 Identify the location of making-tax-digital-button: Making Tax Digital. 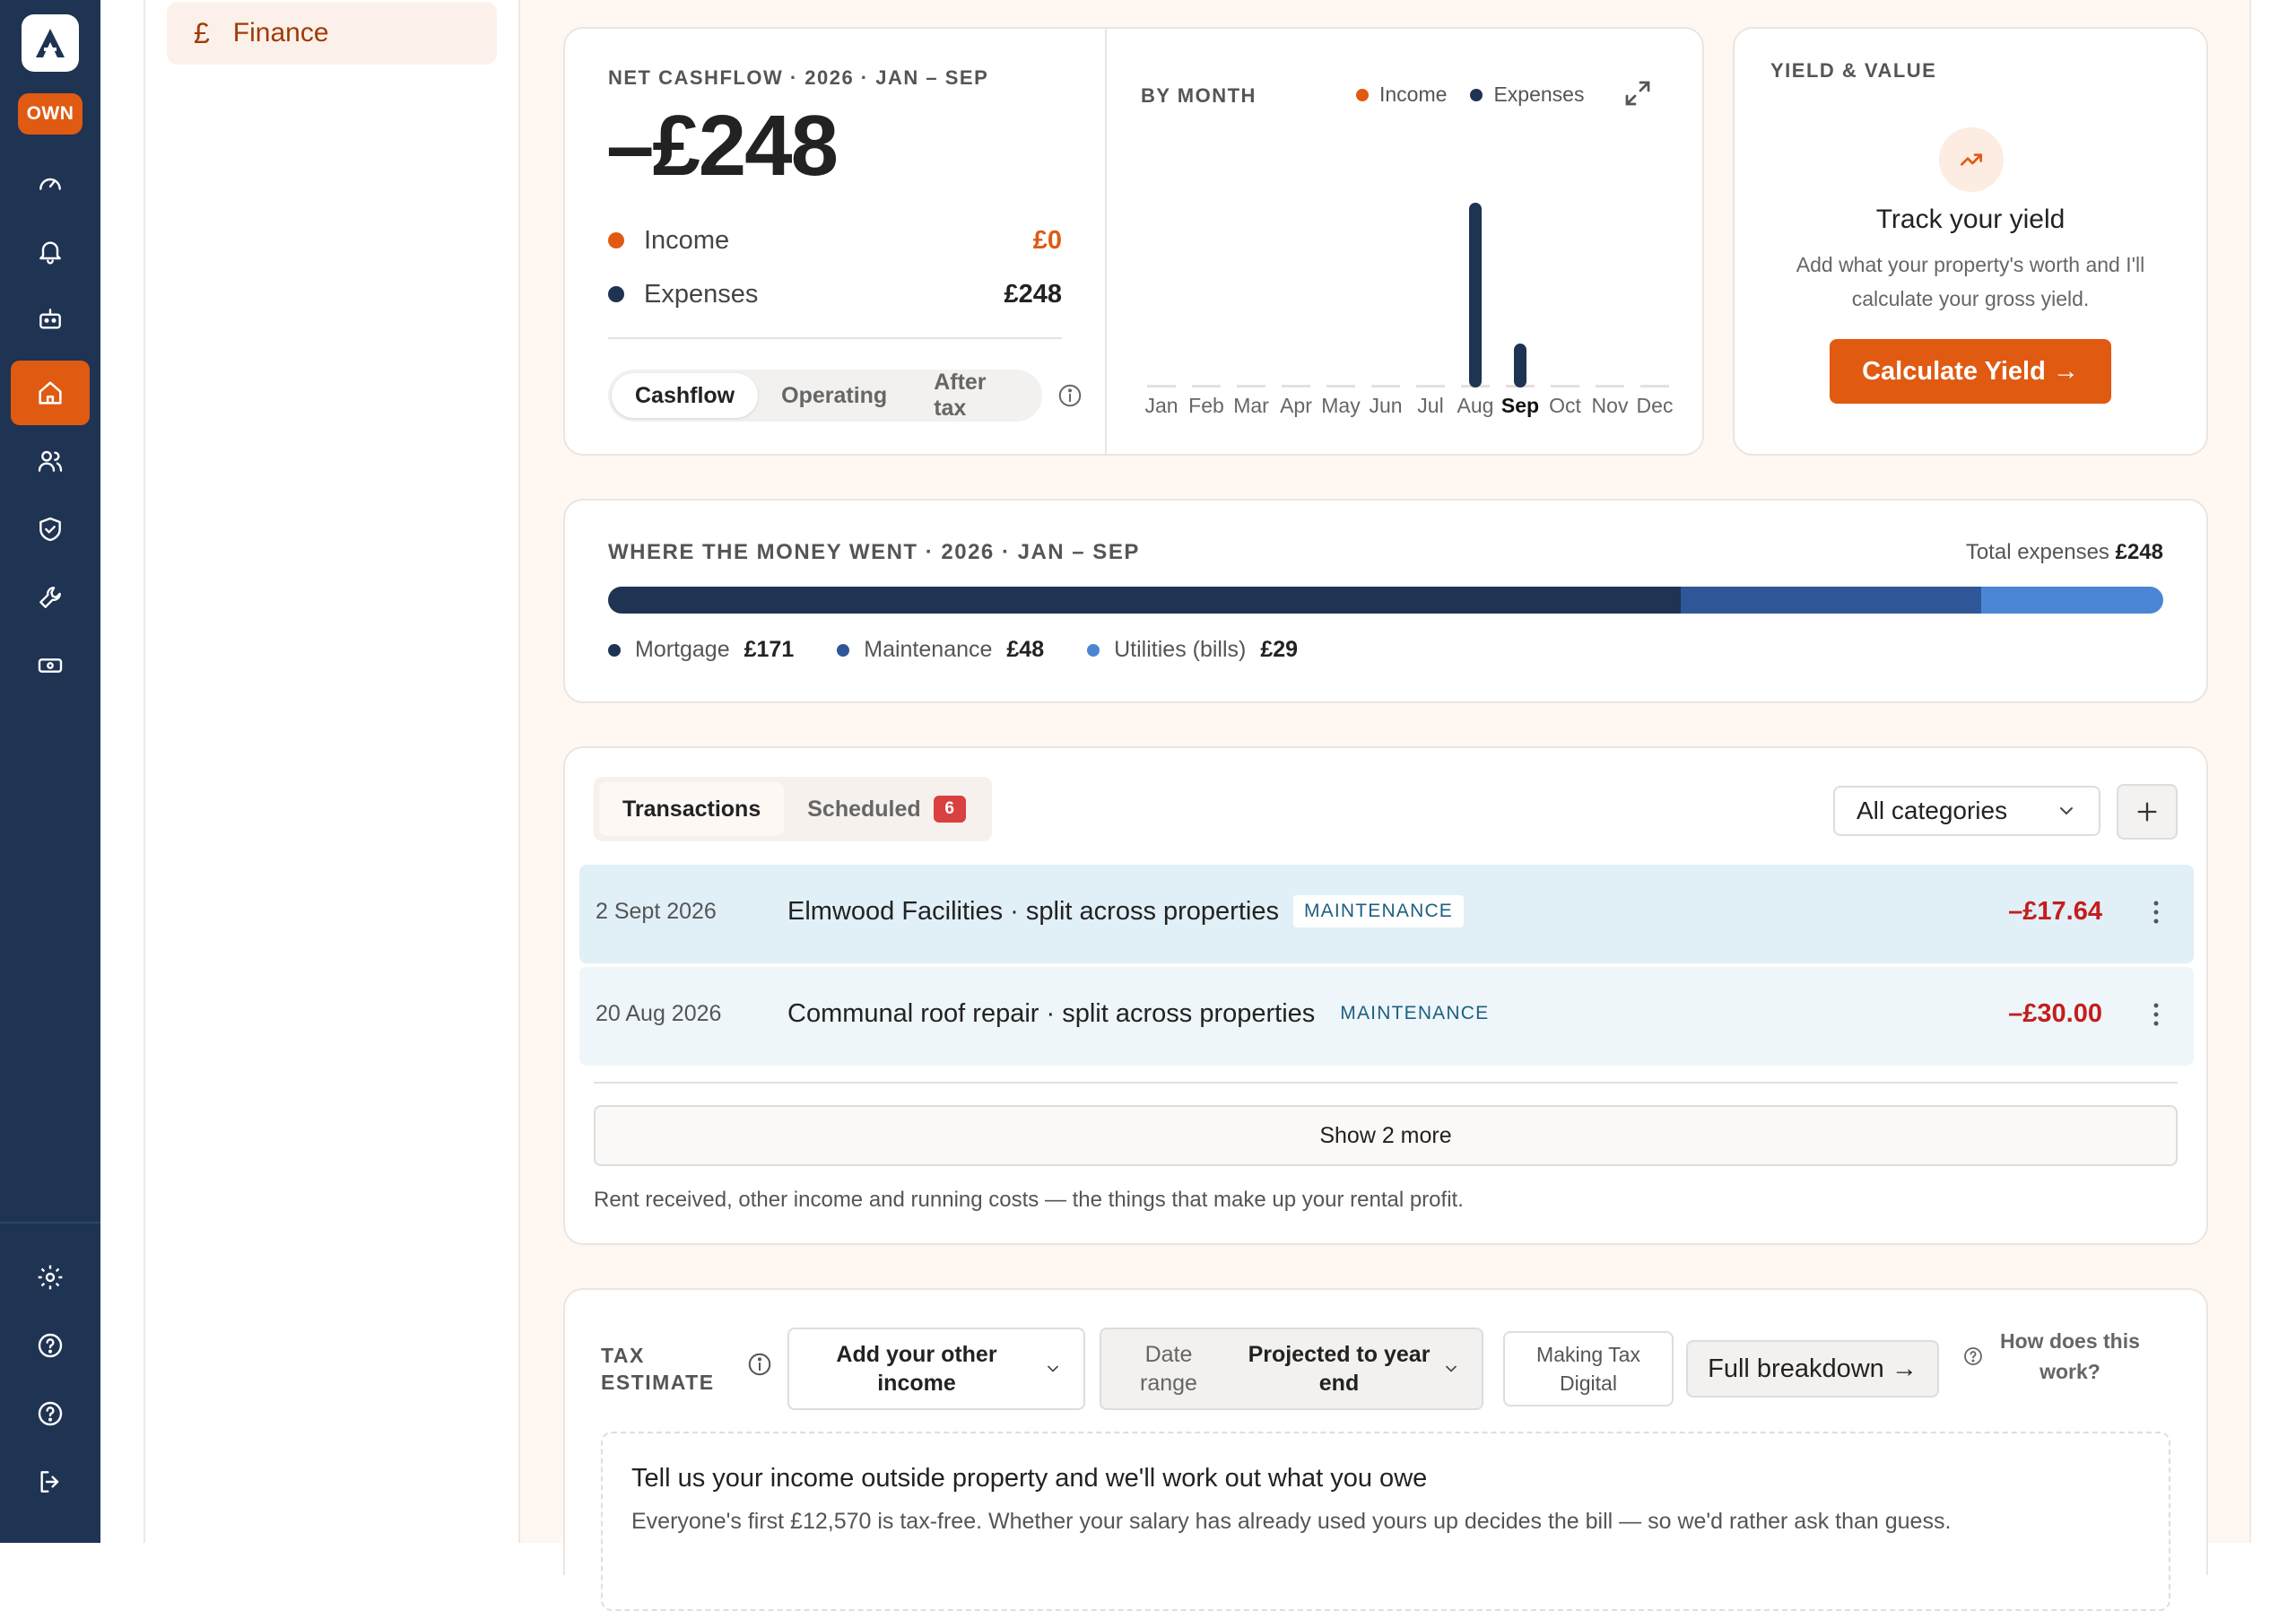
(1588, 1368).